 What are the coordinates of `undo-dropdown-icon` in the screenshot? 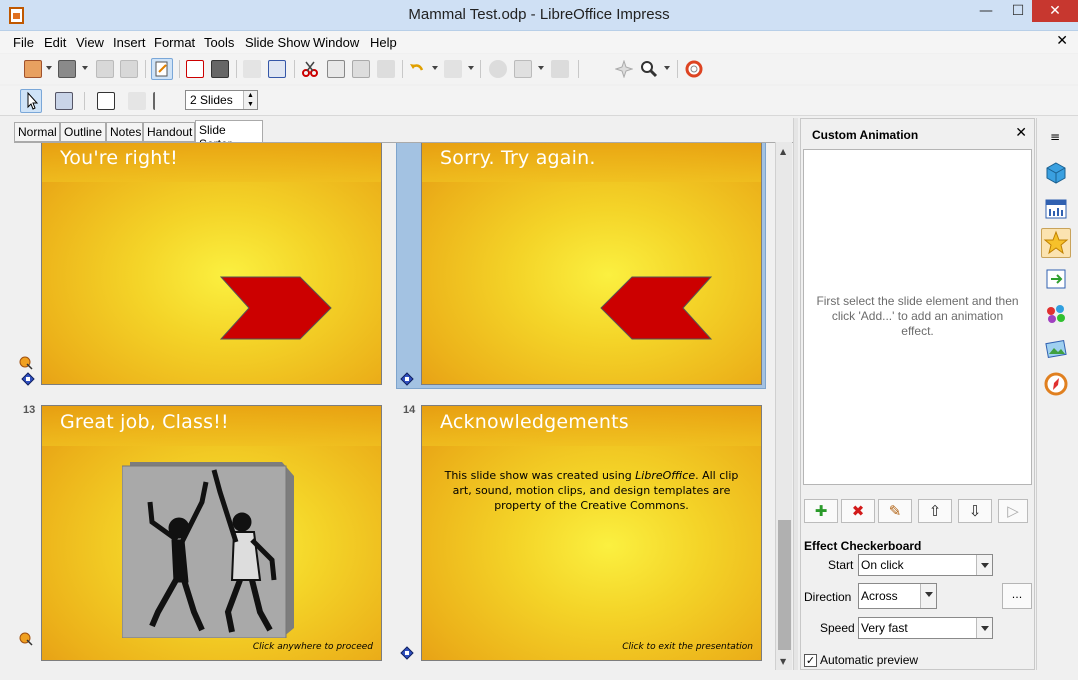 It's located at (435, 68).